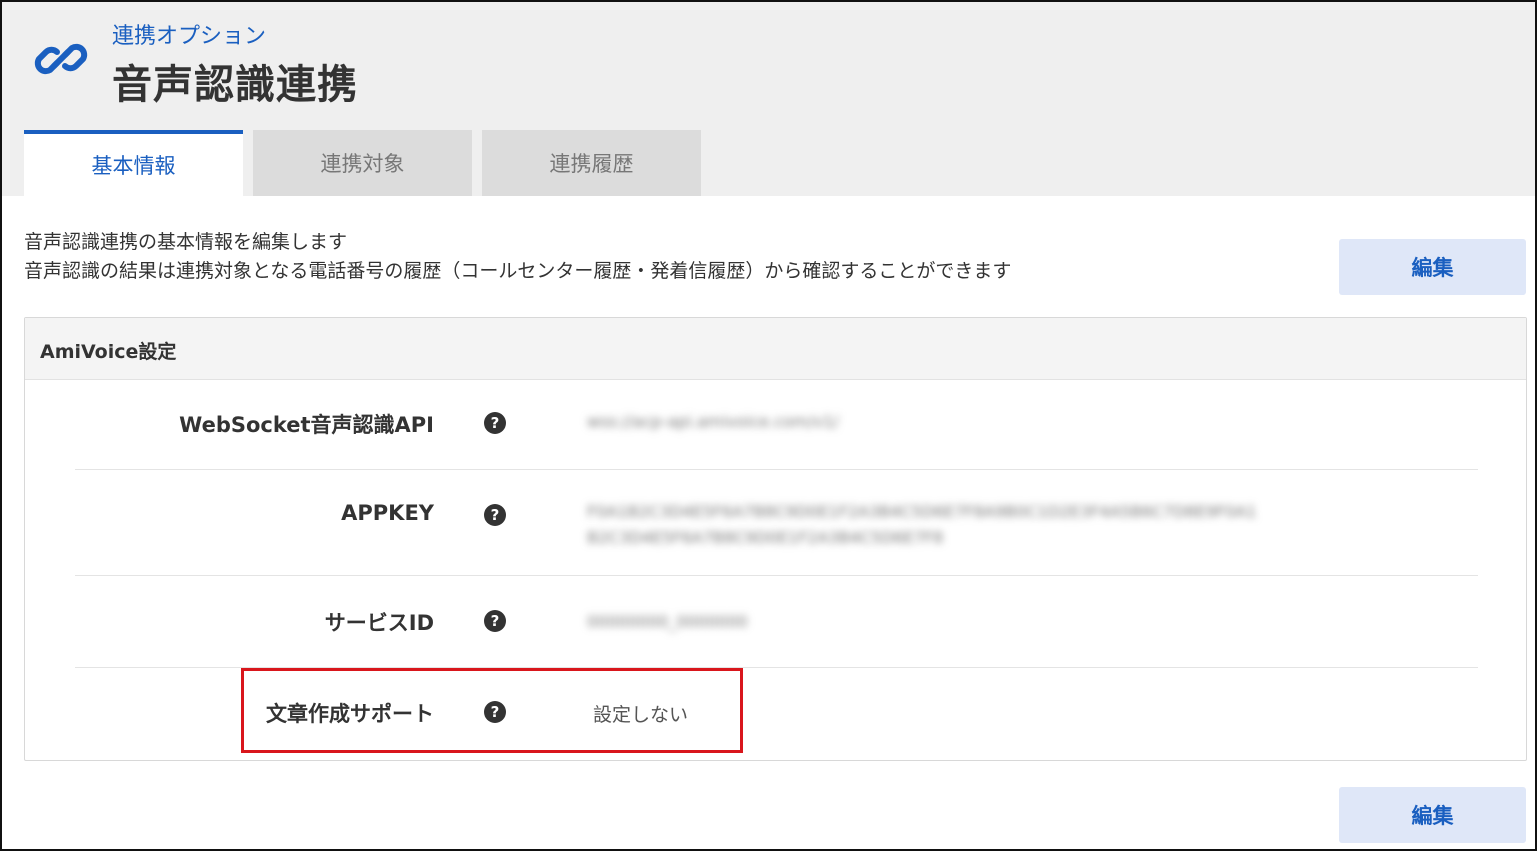 This screenshot has height=851, width=1537. I want to click on websocket-api-label: WebSocket音声認識API, so click(306, 425).